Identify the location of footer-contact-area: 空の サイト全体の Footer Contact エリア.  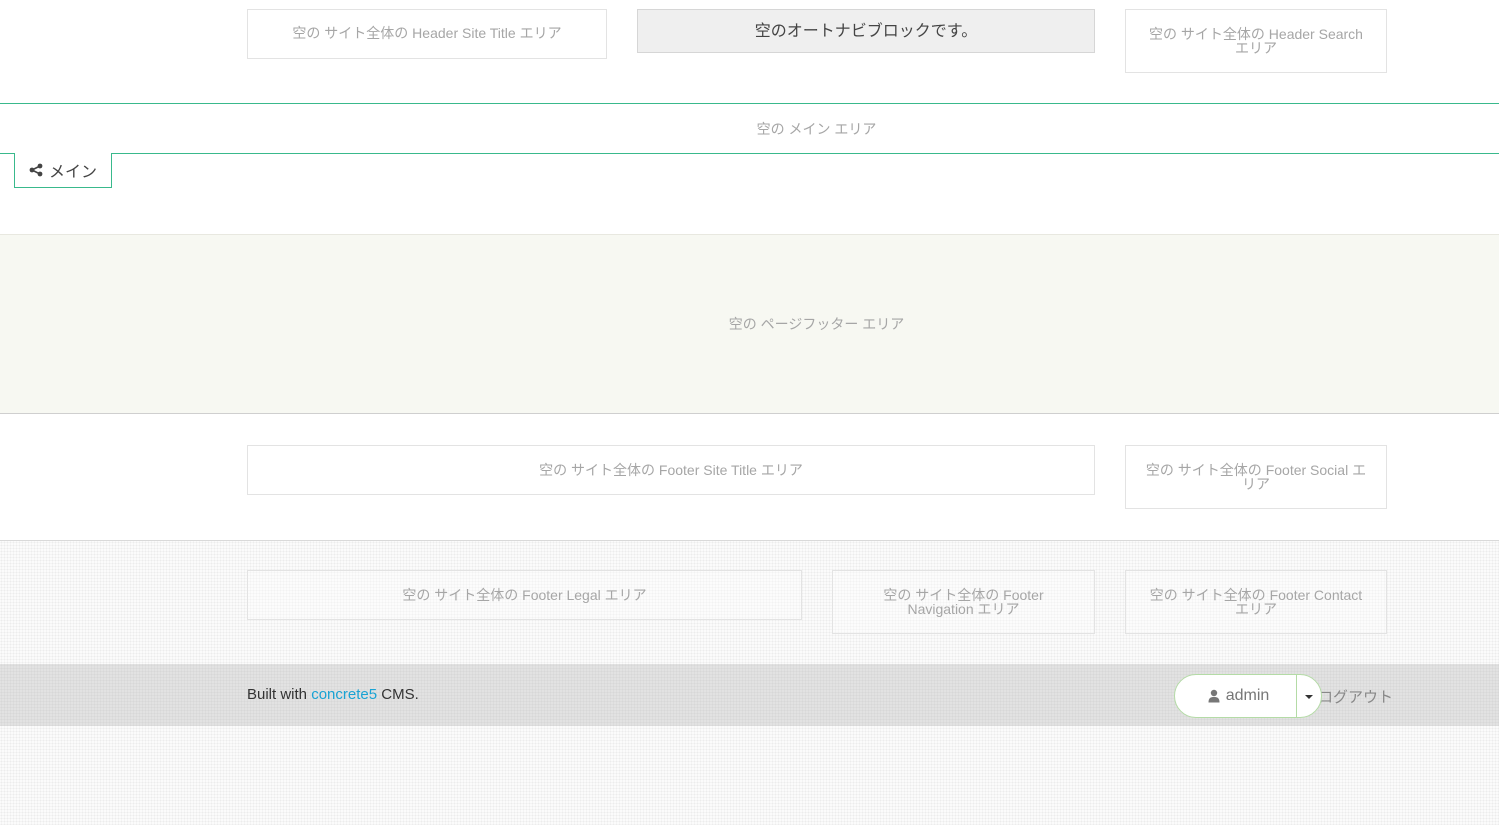
(1256, 602).